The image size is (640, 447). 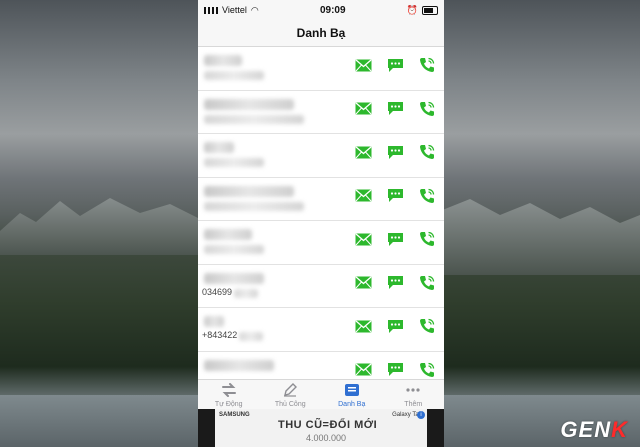 I want to click on tab-label: Tự Động, so click(x=228, y=404).